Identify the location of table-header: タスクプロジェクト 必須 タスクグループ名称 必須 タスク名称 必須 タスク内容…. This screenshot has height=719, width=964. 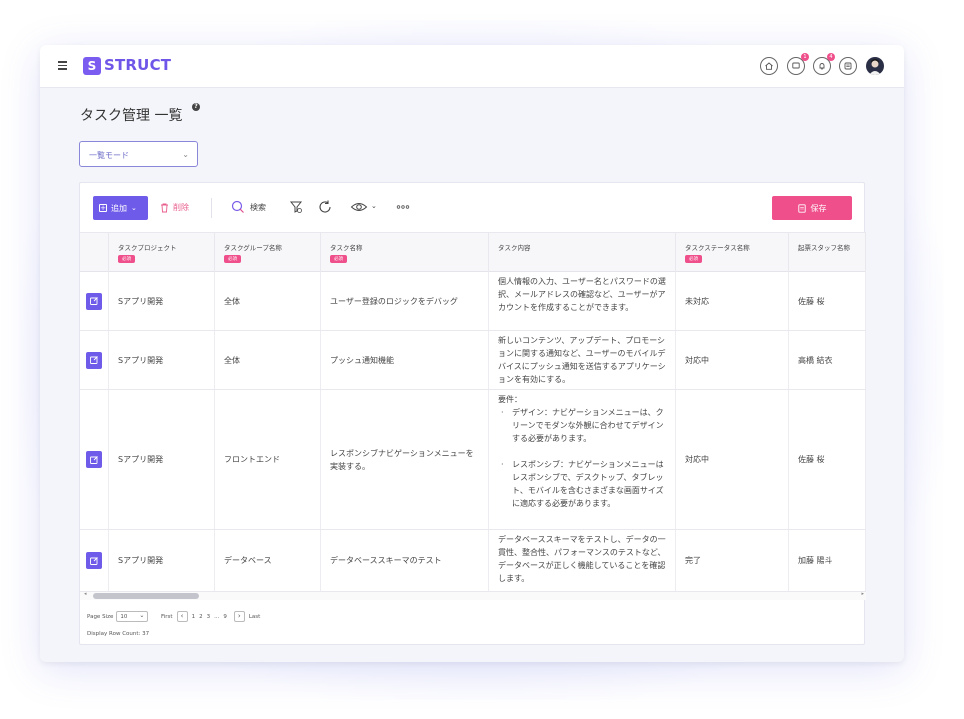
(473, 252).